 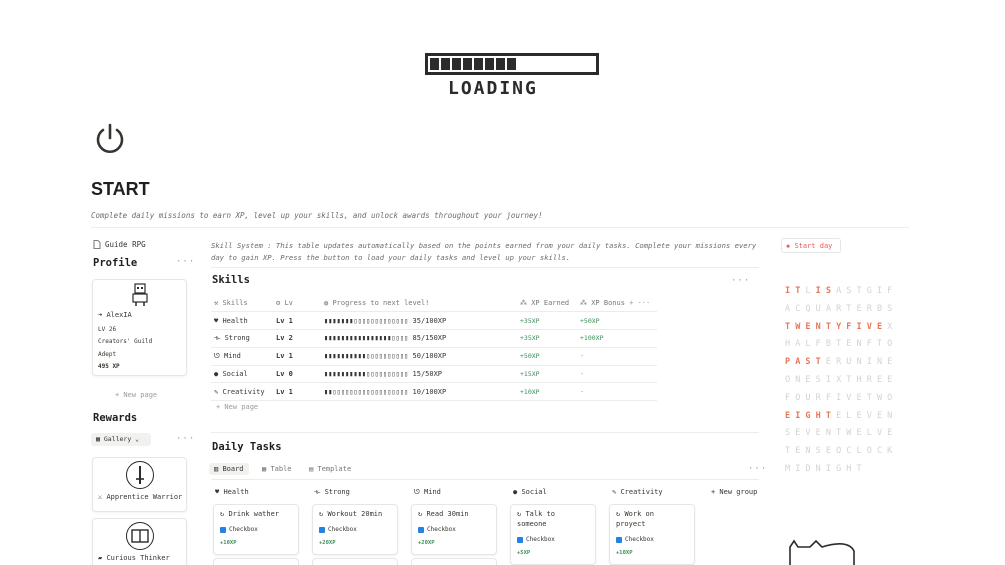 I want to click on col-progress: ◍ Progress to next level!, so click(x=419, y=303).